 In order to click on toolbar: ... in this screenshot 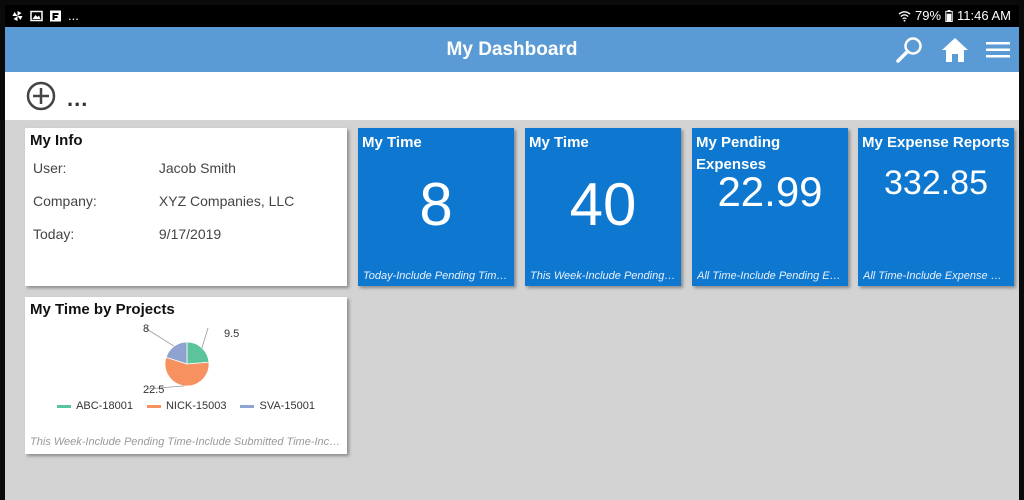, I will do `click(512, 96)`.